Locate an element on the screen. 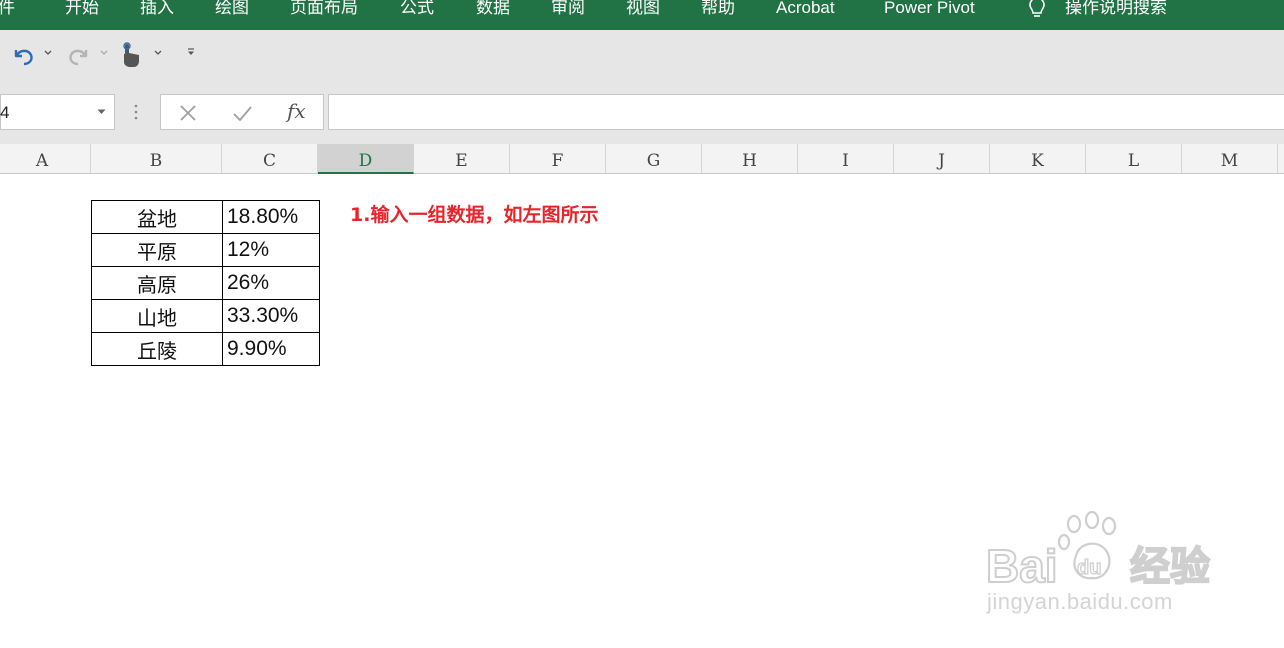  terrain-name-cell: 高原 is located at coordinates (157, 283).